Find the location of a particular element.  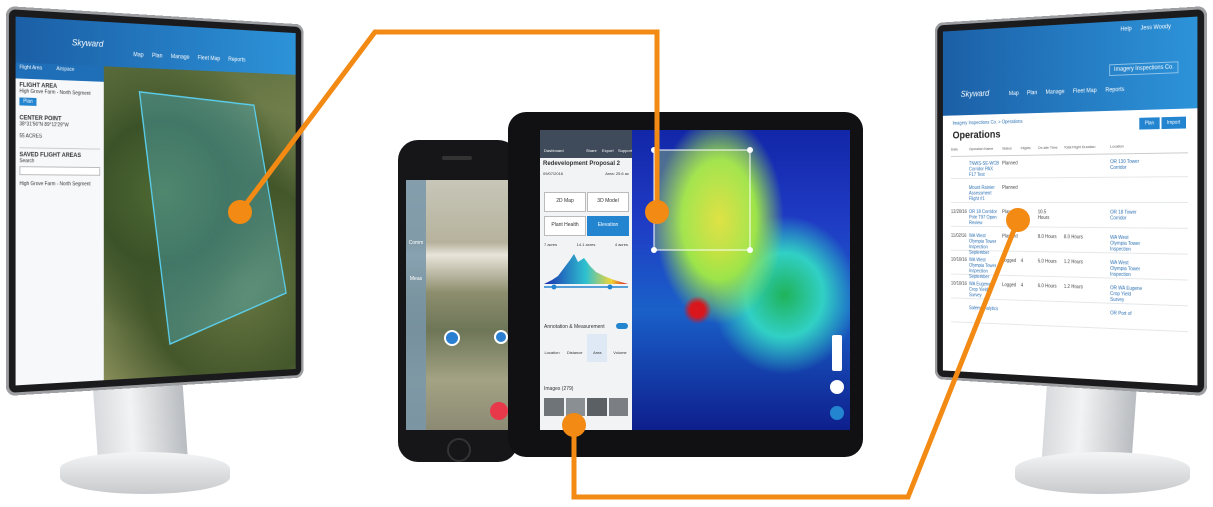

nav-fleet-right: Fleet Map is located at coordinates (1085, 91).